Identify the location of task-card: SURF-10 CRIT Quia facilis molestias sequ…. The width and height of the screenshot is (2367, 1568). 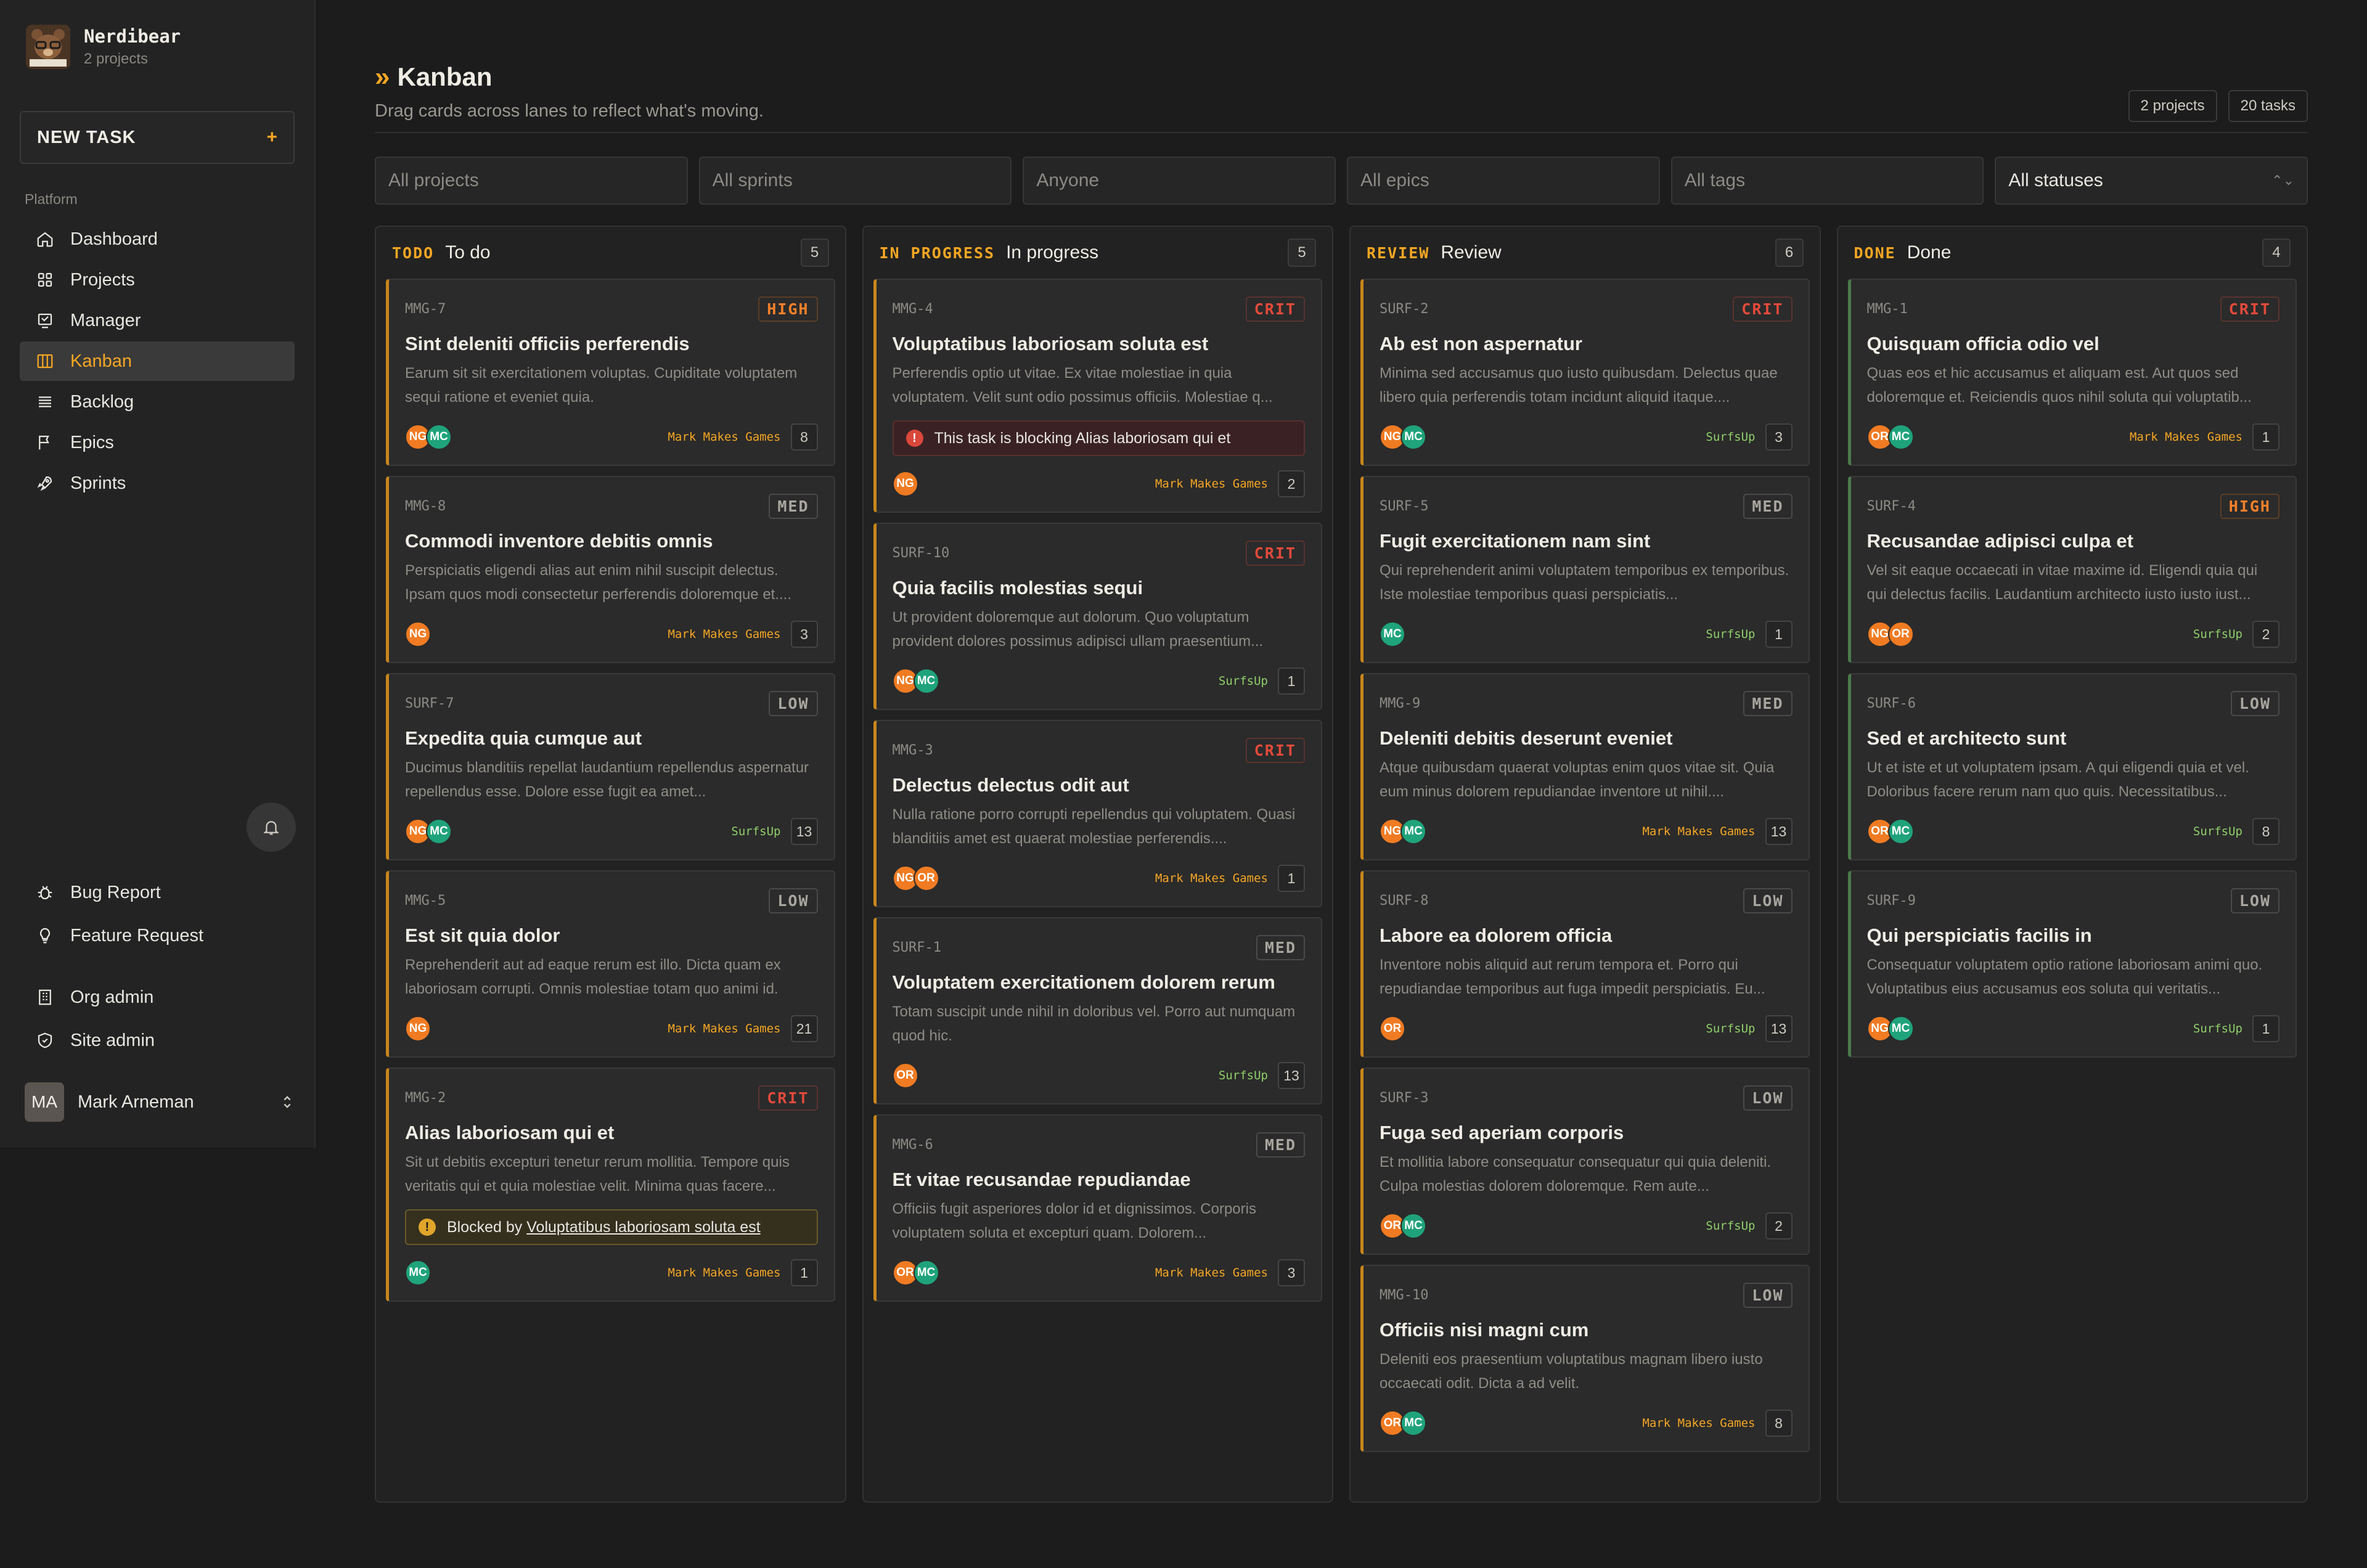
(1097, 616).